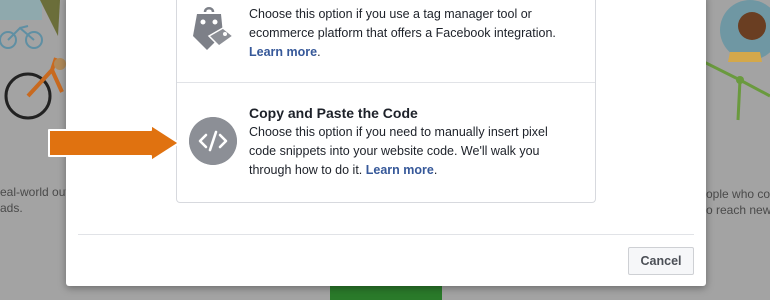 The width and height of the screenshot is (770, 300). Describe the element at coordinates (11, 208) in the screenshot. I see `background-text-line: ads.` at that location.